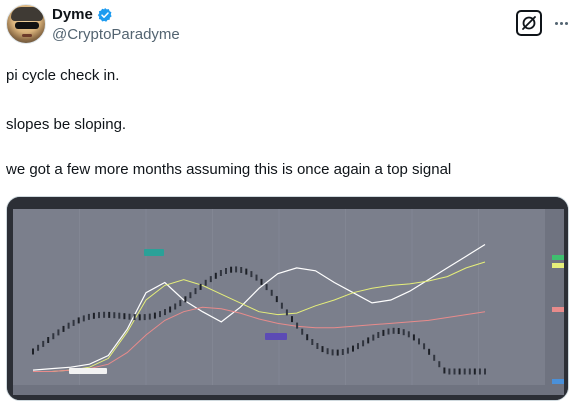  I want to click on author-avatar, so click(26, 24).